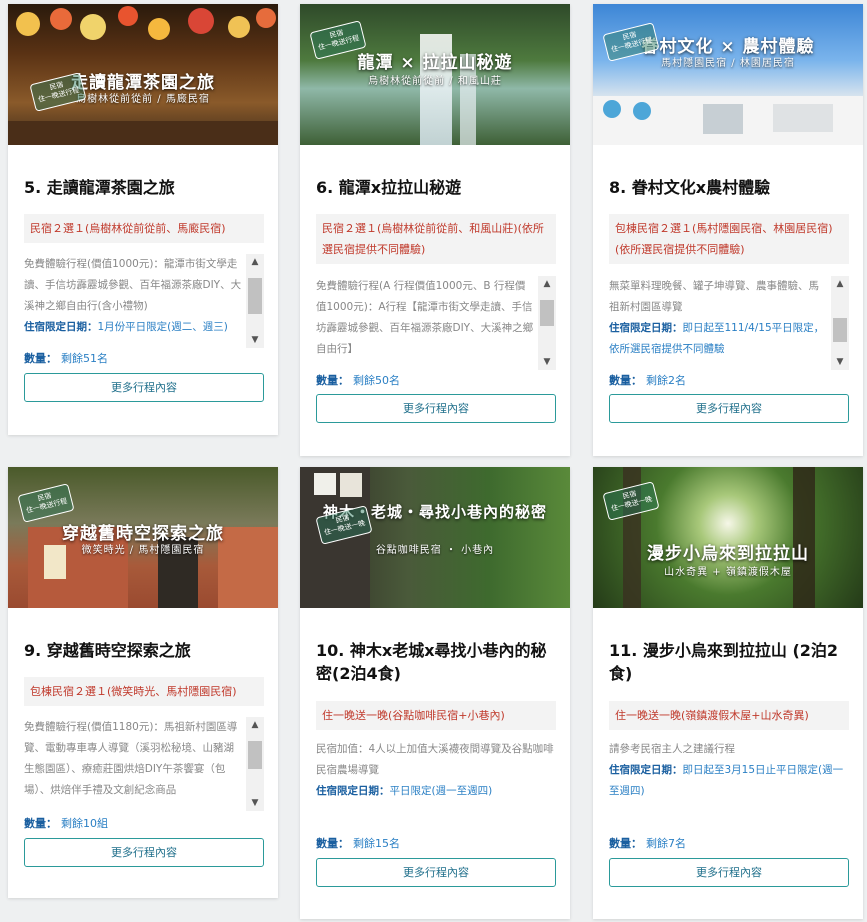 The height and width of the screenshot is (922, 867). I want to click on image-subtitle: 山水奇異 + 嶺鎮渡假木屋, so click(728, 572).